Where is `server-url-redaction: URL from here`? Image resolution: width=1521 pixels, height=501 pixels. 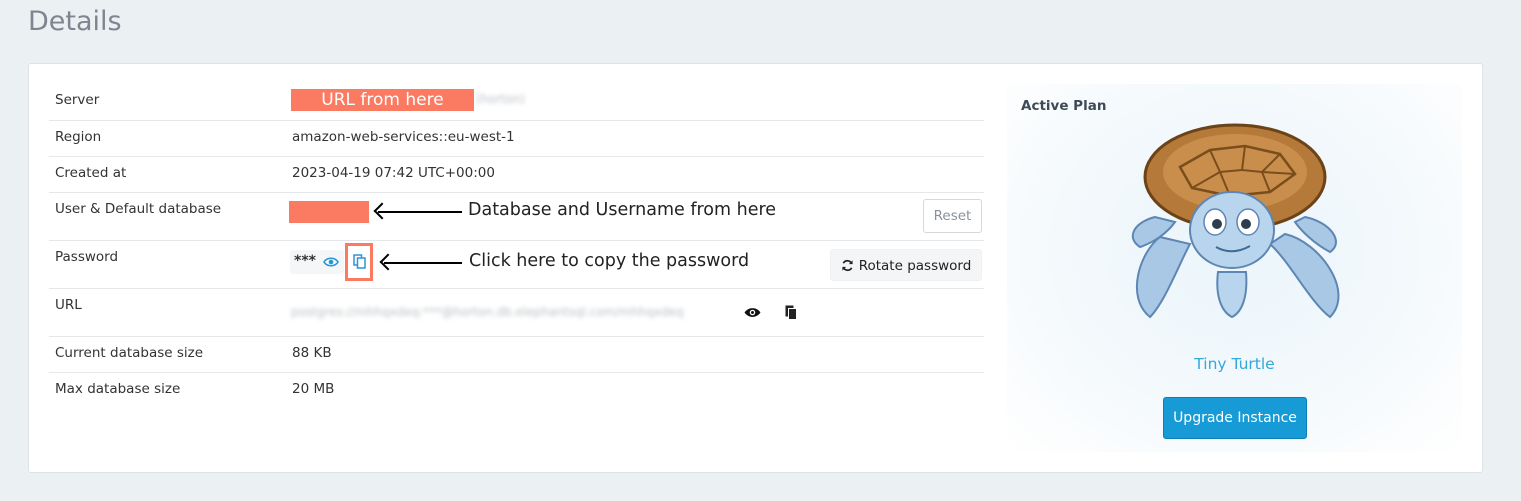 server-url-redaction: URL from here is located at coordinates (382, 100).